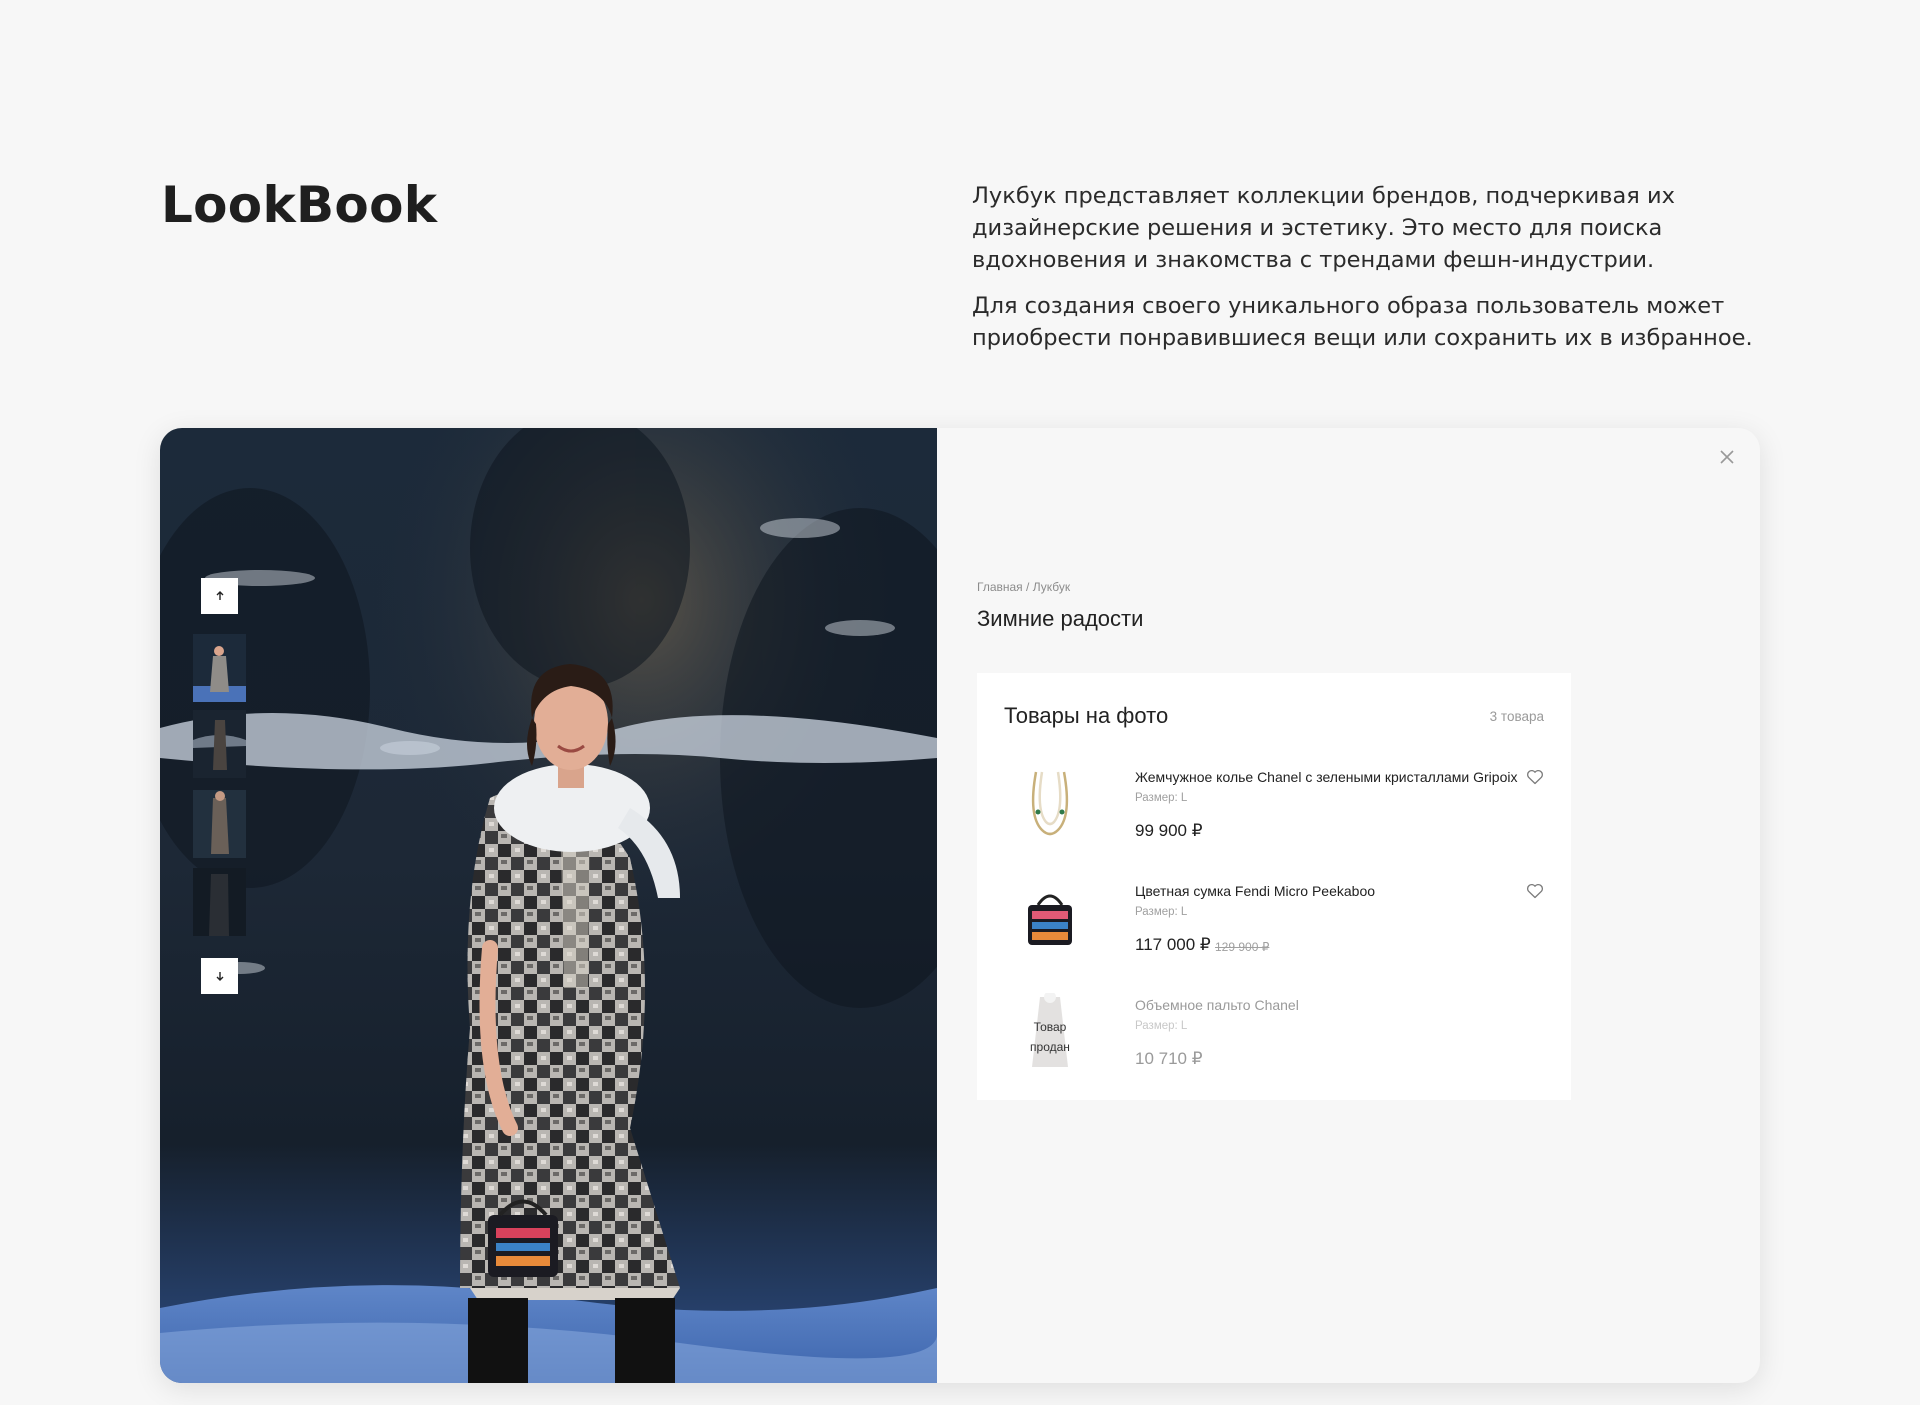 This screenshot has height=1405, width=1920. Describe the element at coordinates (1050, 804) in the screenshot. I see `product-image-necklace` at that location.